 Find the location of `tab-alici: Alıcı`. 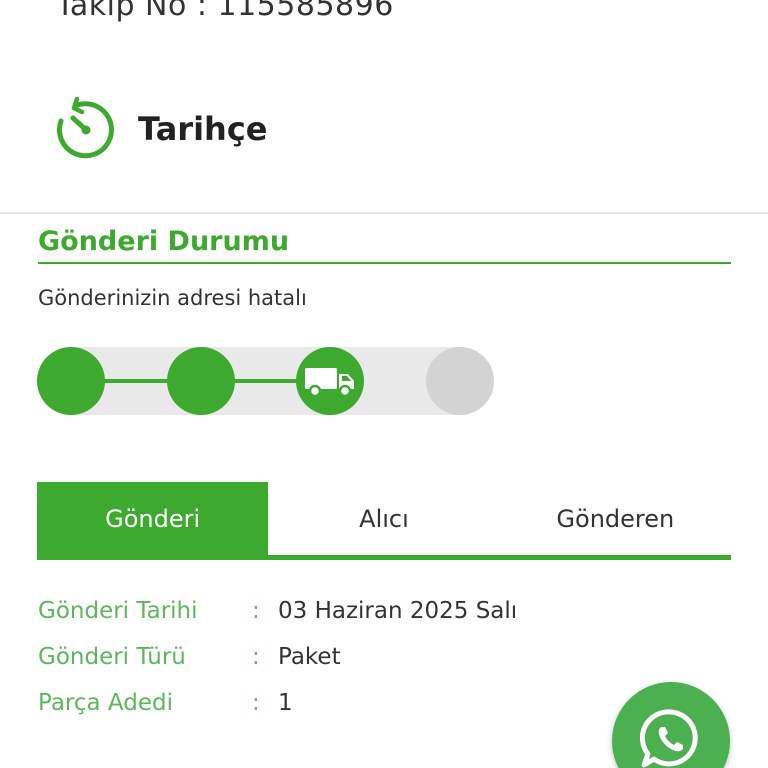

tab-alici: Alıcı is located at coordinates (383, 519).